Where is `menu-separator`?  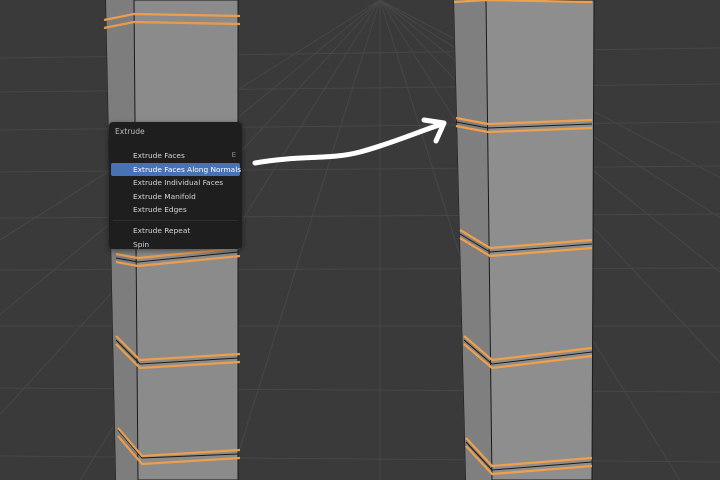
menu-separator is located at coordinates (175, 220).